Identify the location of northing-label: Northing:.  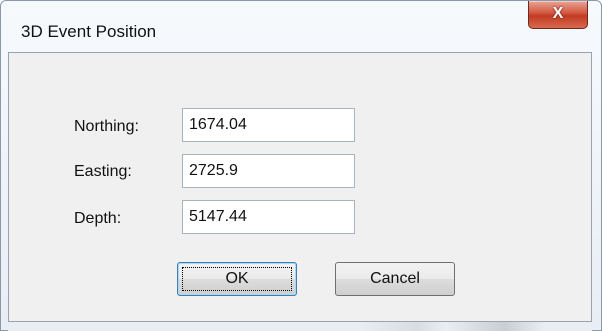
(106, 126).